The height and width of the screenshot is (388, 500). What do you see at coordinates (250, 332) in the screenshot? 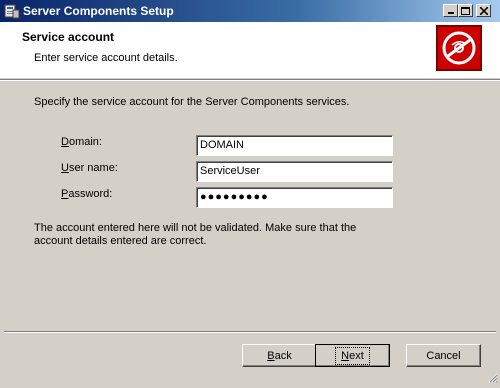
I see `footer-divider` at bounding box center [250, 332].